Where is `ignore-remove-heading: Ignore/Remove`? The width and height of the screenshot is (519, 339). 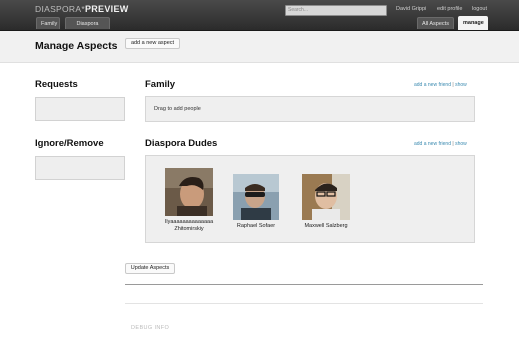 ignore-remove-heading: Ignore/Remove is located at coordinates (69, 143).